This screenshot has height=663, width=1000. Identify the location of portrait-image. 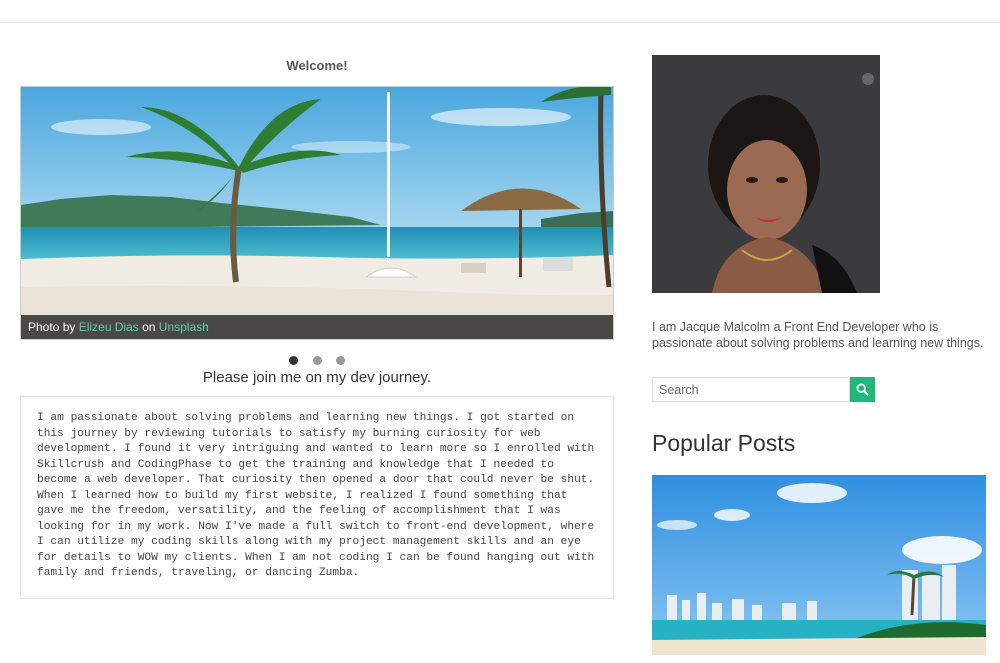
(766, 174).